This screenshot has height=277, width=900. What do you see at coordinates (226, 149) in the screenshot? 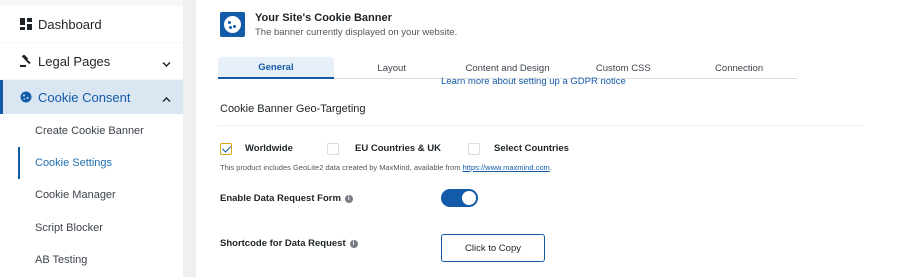
I see `worldwide-checkbox` at bounding box center [226, 149].